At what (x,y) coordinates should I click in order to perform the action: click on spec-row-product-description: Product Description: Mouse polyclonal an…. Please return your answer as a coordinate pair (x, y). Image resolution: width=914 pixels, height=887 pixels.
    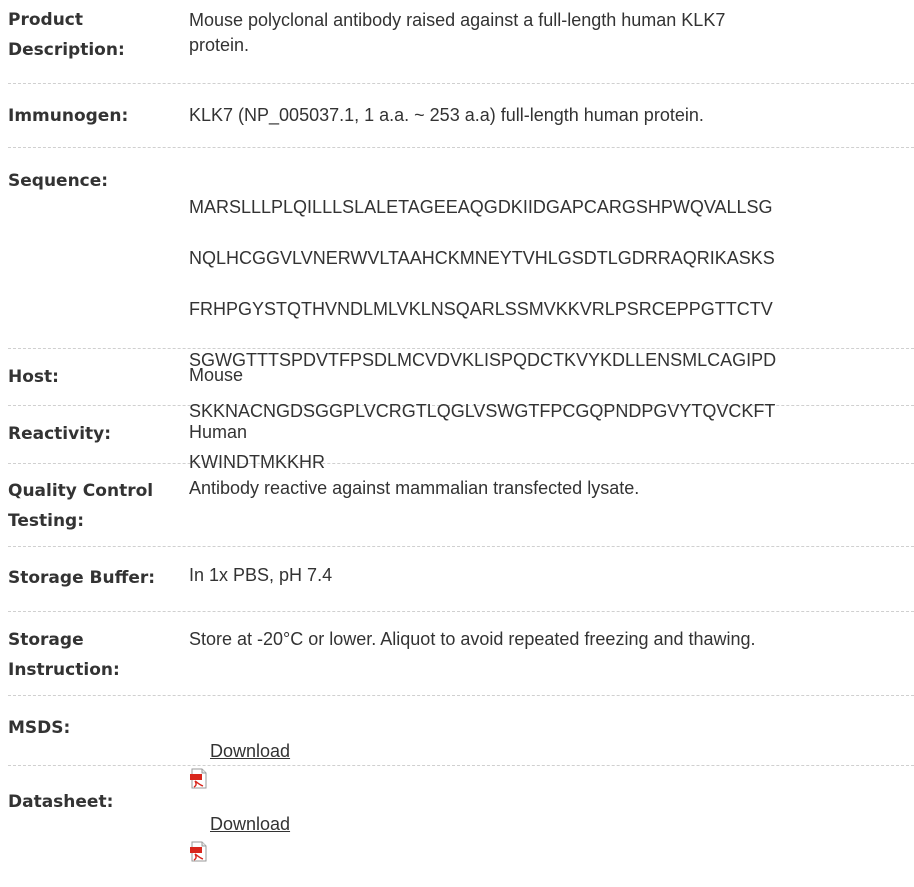
    Looking at the image, I should click on (461, 42).